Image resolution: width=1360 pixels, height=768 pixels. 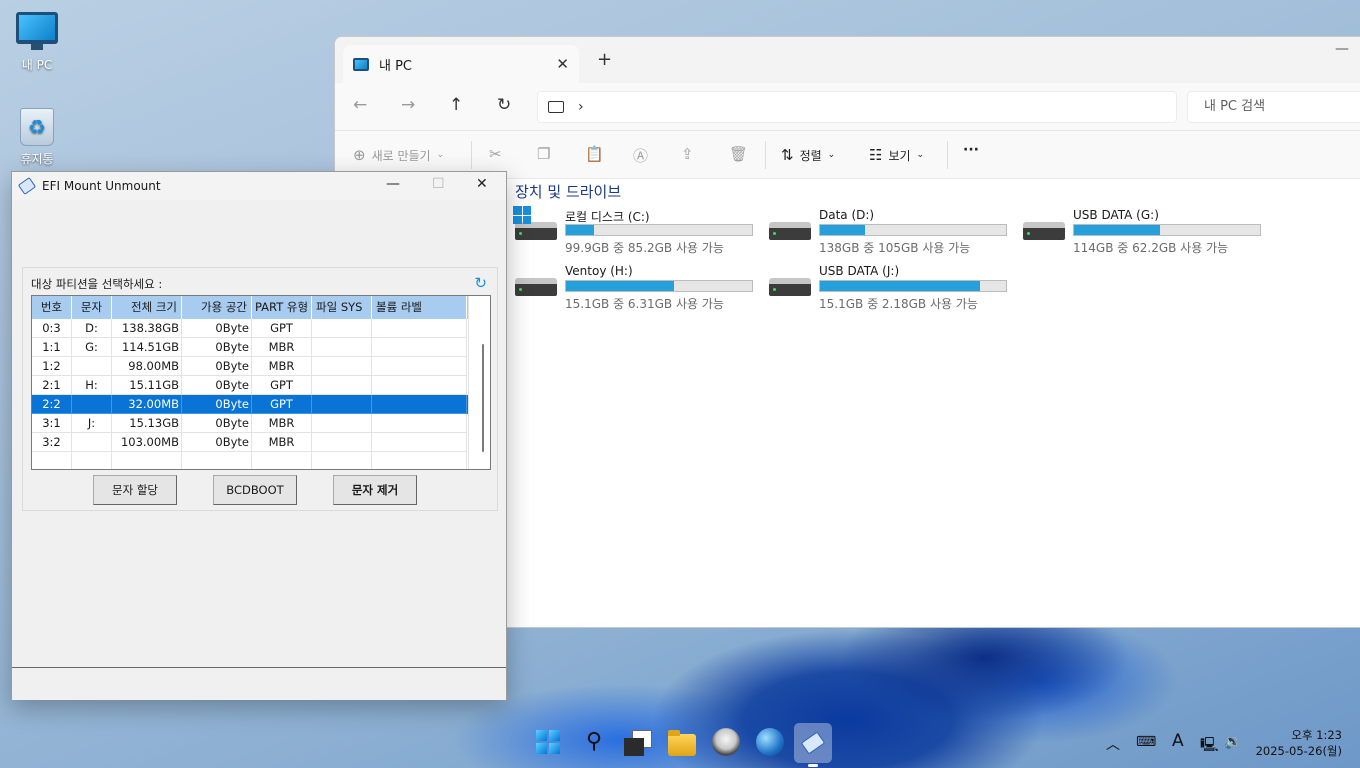 What do you see at coordinates (255, 490) in the screenshot?
I see `bcdboot-button: BCDBOOT` at bounding box center [255, 490].